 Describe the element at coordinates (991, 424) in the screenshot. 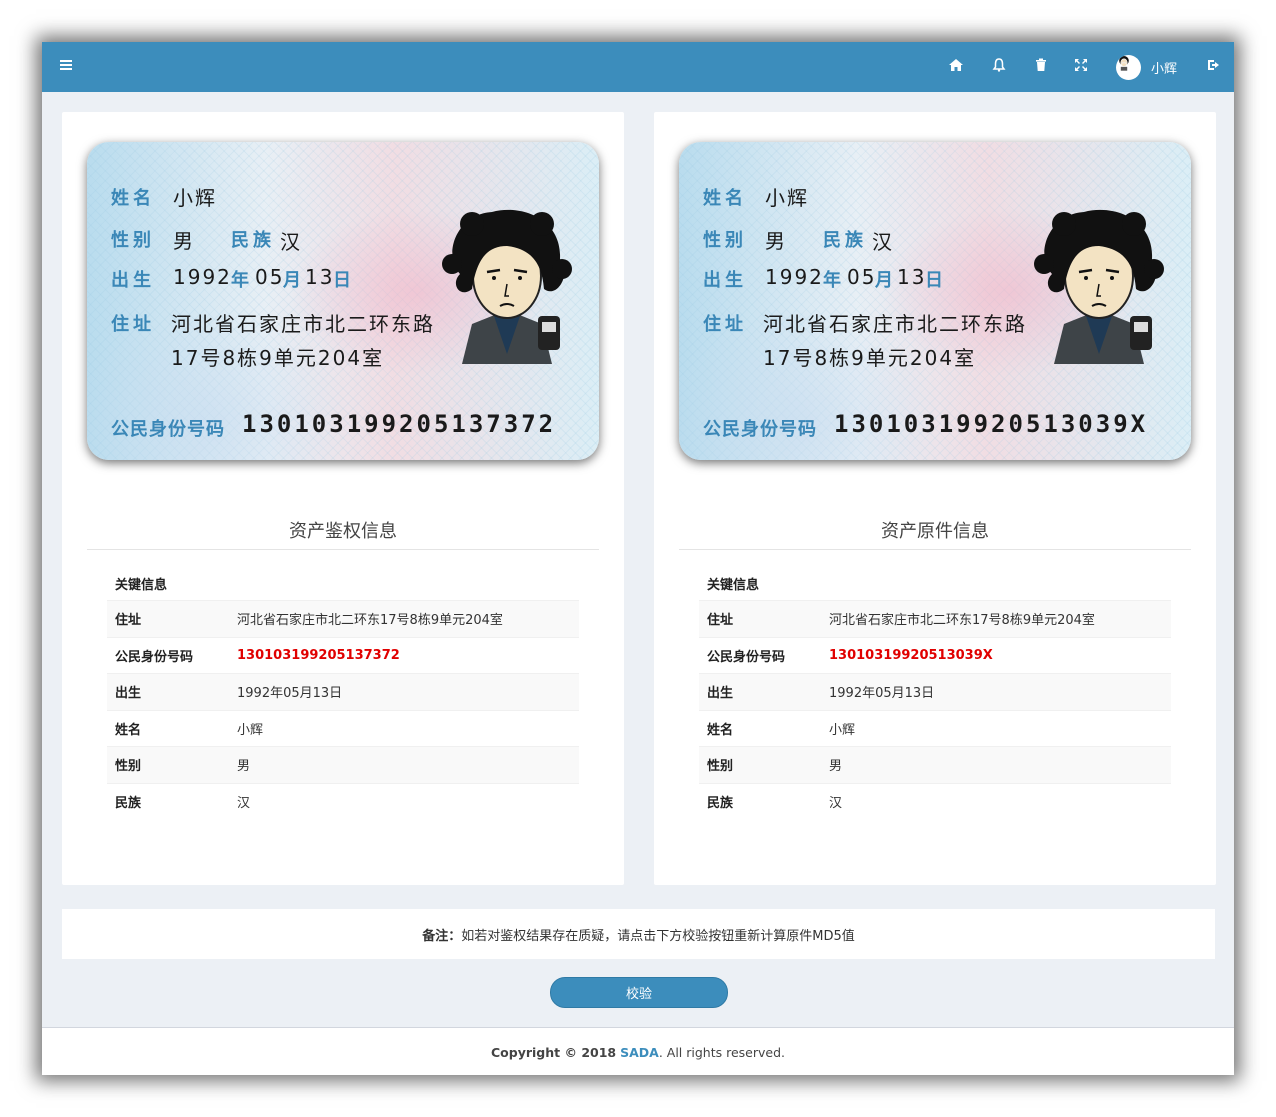

I see `card-id-number: 13010319920513039X` at that location.